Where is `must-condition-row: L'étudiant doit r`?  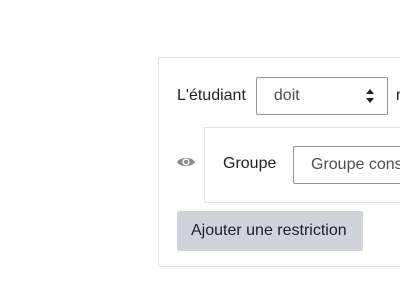
must-condition-row: L'étudiant doit r is located at coordinates (288, 96).